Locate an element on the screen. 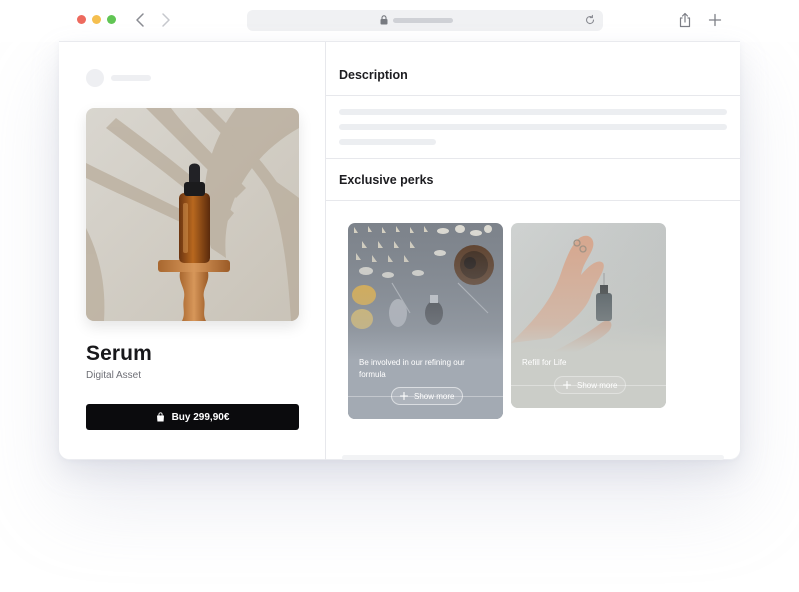 This screenshot has width=799, height=592. url-text-placeholder is located at coordinates (423, 20).